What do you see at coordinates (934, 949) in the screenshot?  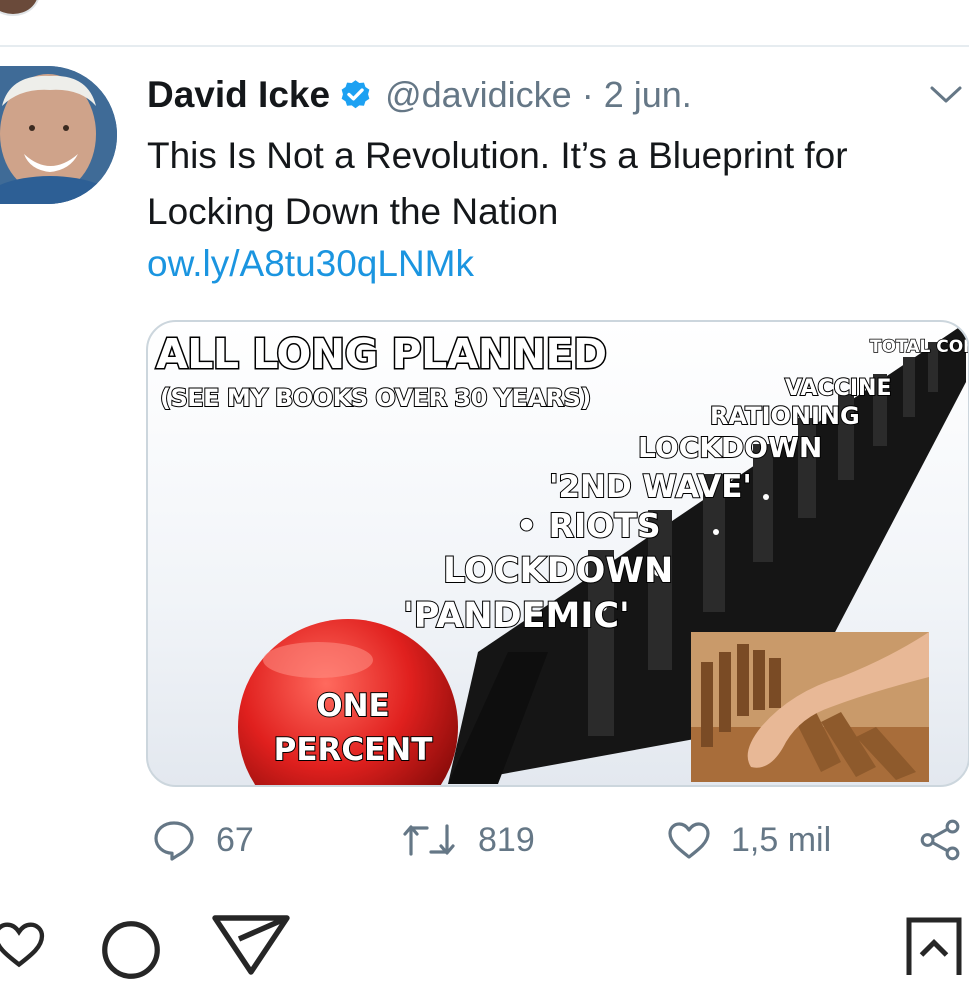 I see `save-icon` at bounding box center [934, 949].